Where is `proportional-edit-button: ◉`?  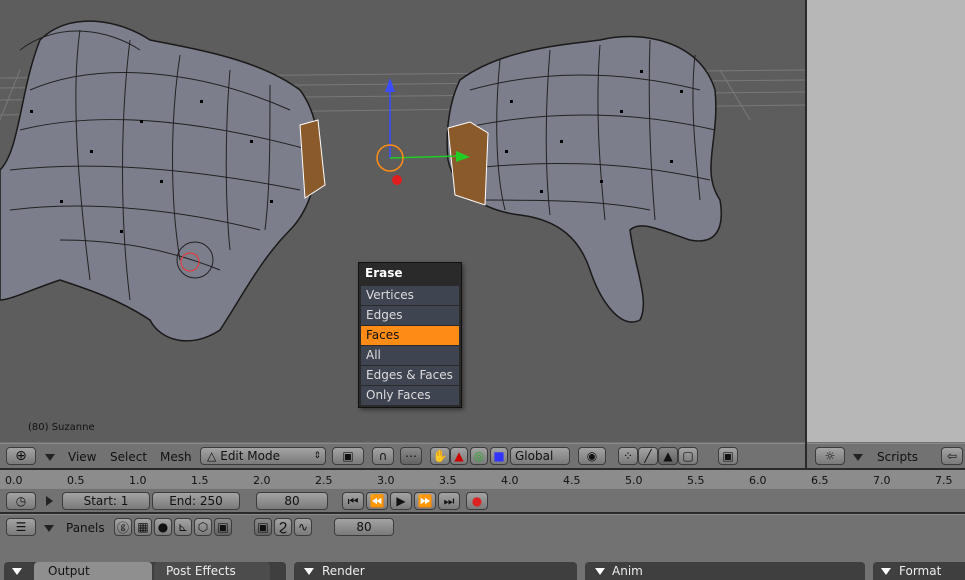
proportional-edit-button: ◉ is located at coordinates (592, 456).